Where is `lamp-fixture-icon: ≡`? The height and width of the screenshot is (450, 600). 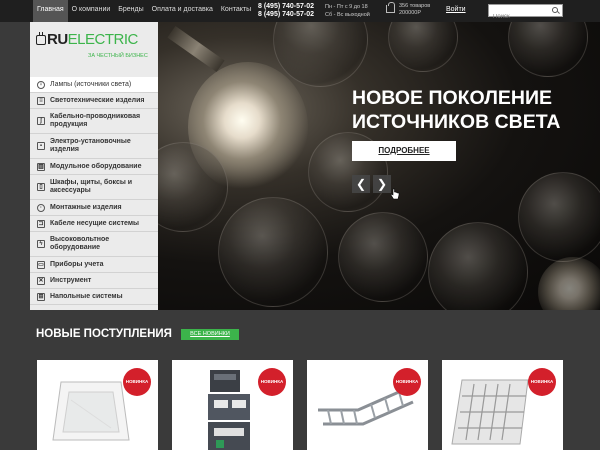 lamp-fixture-icon: ≡ is located at coordinates (41, 100).